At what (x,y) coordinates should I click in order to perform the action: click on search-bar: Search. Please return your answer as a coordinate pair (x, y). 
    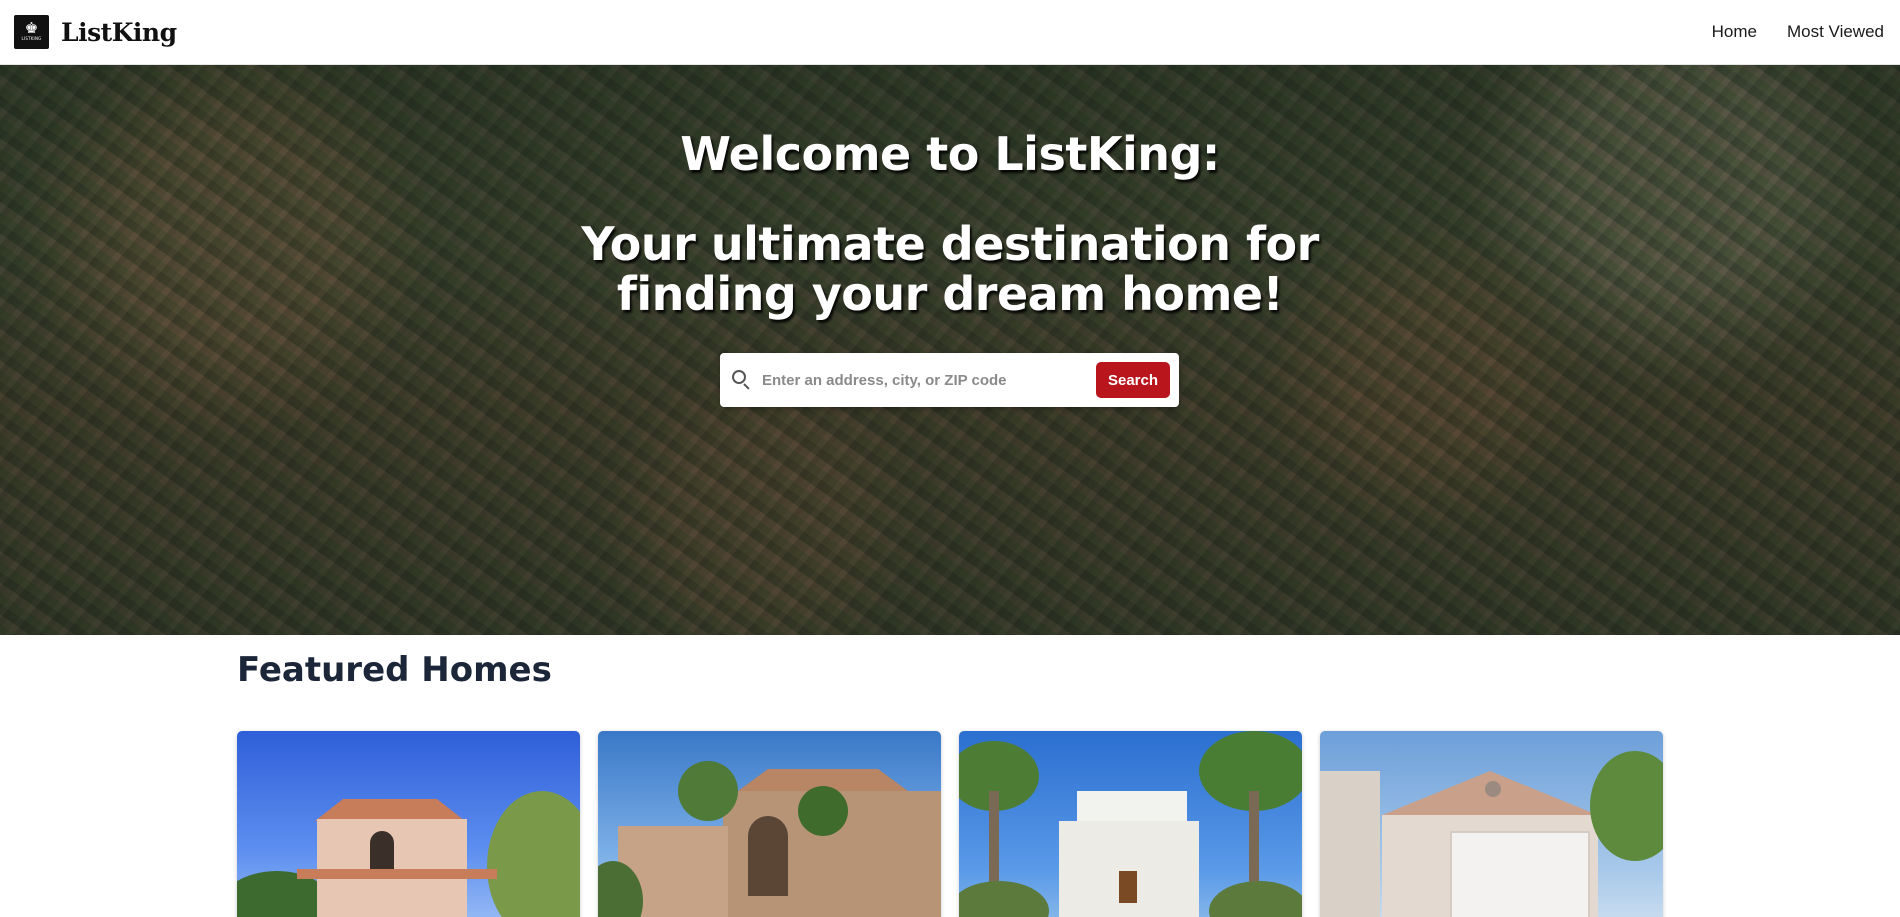
    Looking at the image, I should click on (949, 380).